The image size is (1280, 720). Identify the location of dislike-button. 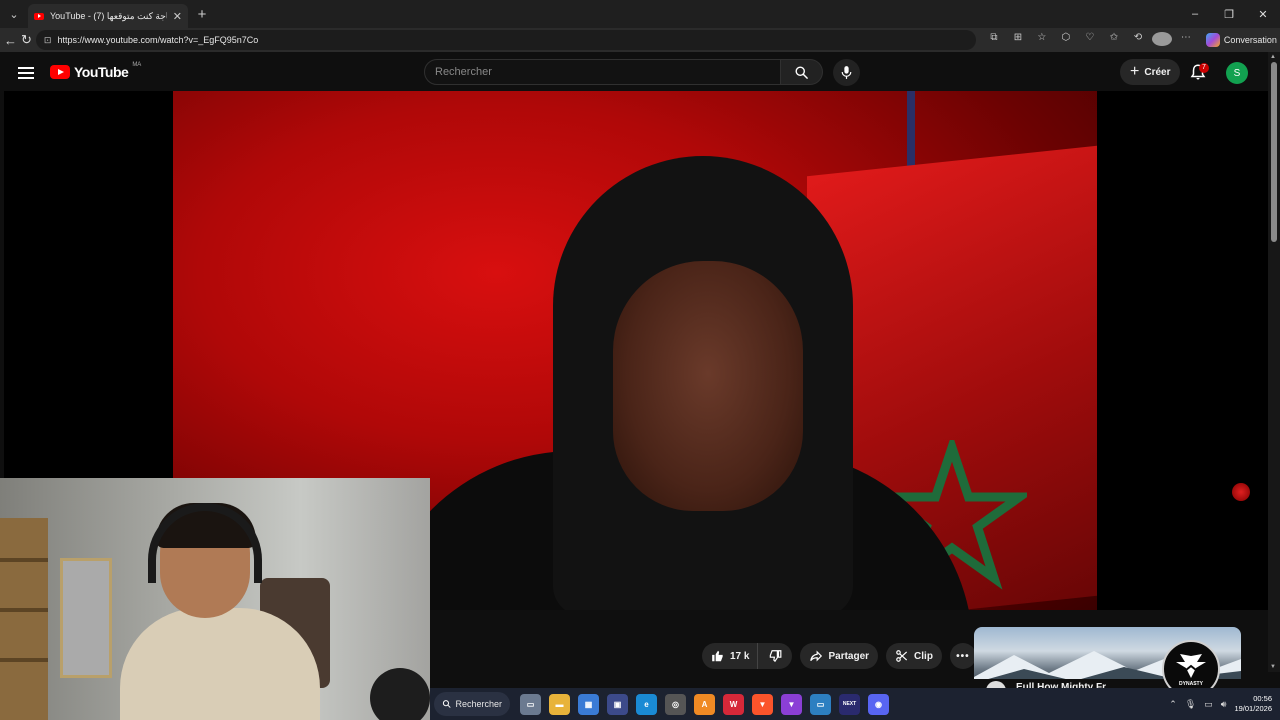
(775, 656).